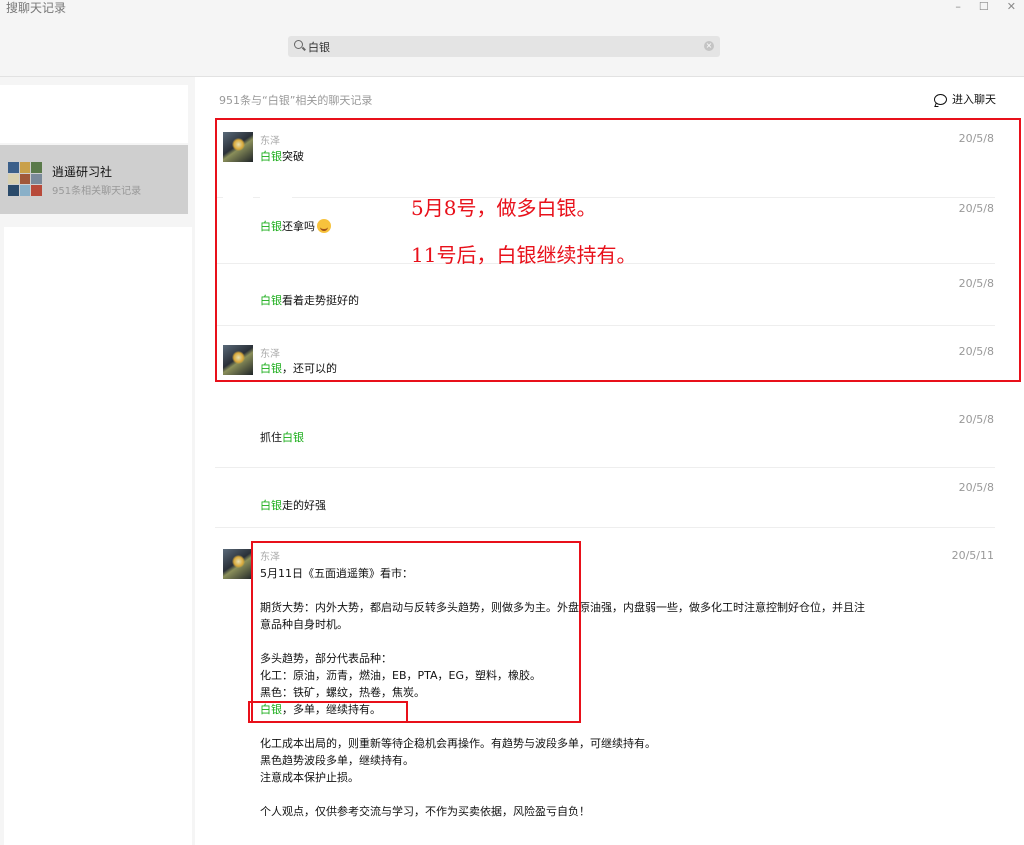 This screenshot has width=1024, height=845. Describe the element at coordinates (94, 179) in the screenshot. I see `sidebar-item-group: 逍遥研习社 951条相关聊天记录` at that location.